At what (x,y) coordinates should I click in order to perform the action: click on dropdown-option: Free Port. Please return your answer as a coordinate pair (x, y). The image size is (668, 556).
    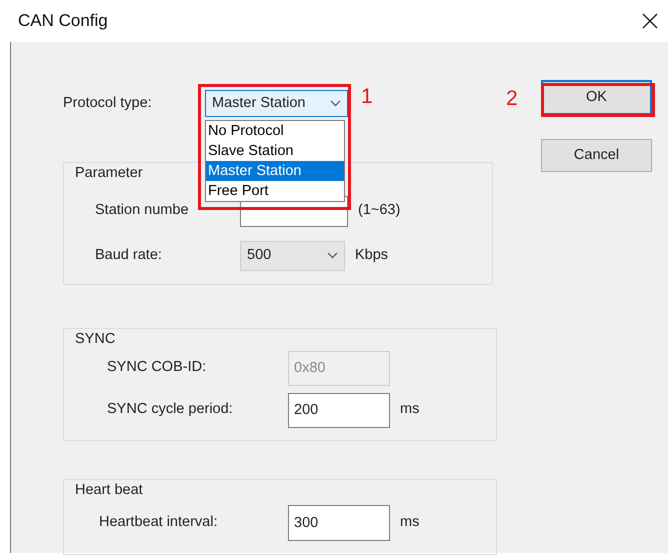
    Looking at the image, I should click on (275, 191).